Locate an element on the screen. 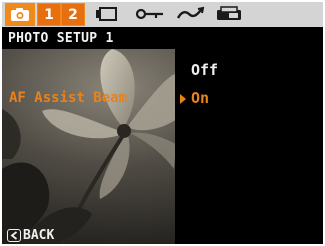 The width and height of the screenshot is (325, 246). selection-arrow-icon is located at coordinates (183, 99).